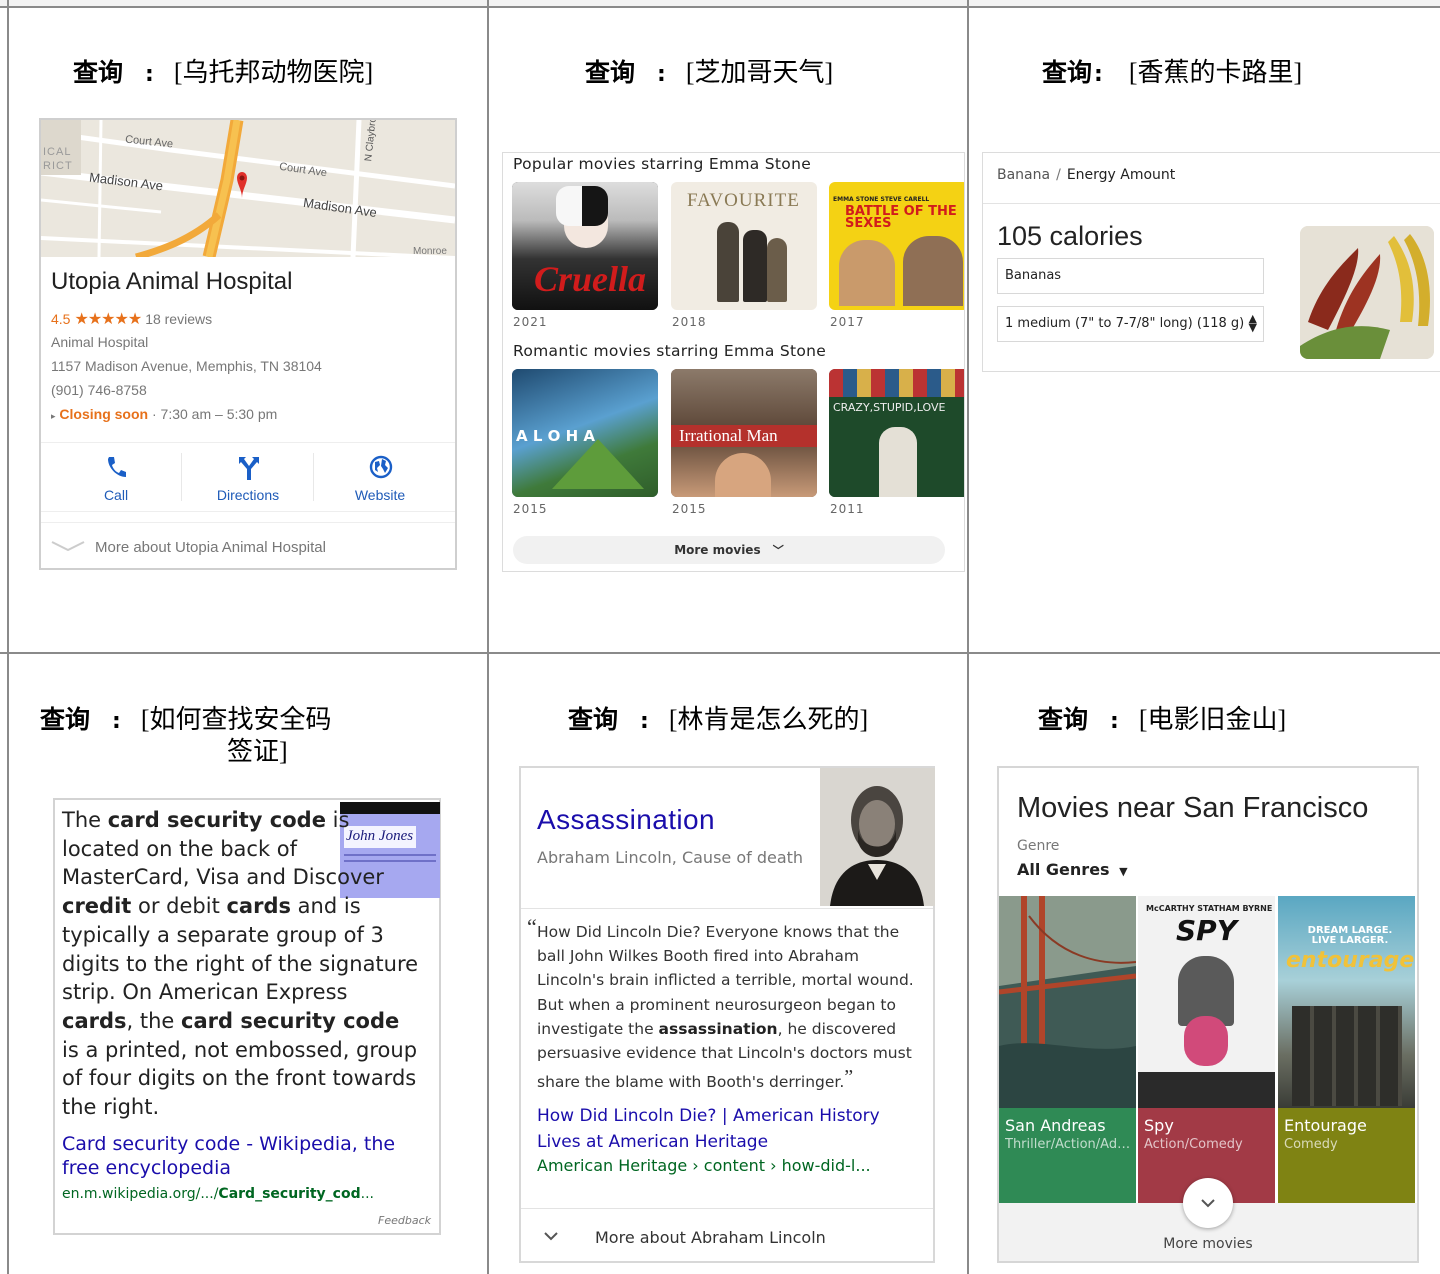 This screenshot has width=1440, height=1274. Describe the element at coordinates (1206, 1002) in the screenshot. I see `movie-poster: McCARTHY STATHAM BYRNE LAW SPY` at that location.